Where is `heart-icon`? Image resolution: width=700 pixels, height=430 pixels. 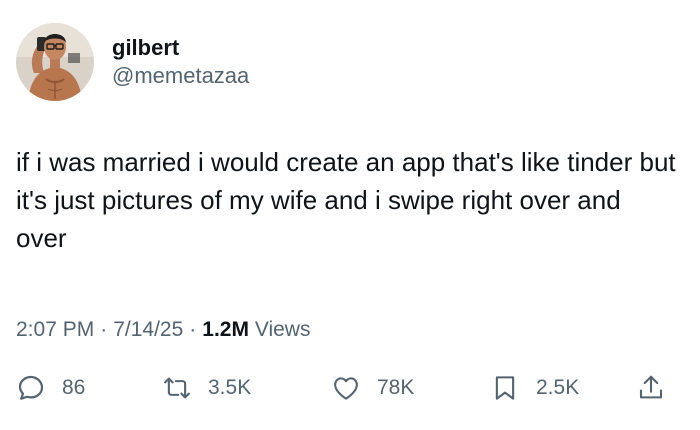
heart-icon is located at coordinates (346, 388).